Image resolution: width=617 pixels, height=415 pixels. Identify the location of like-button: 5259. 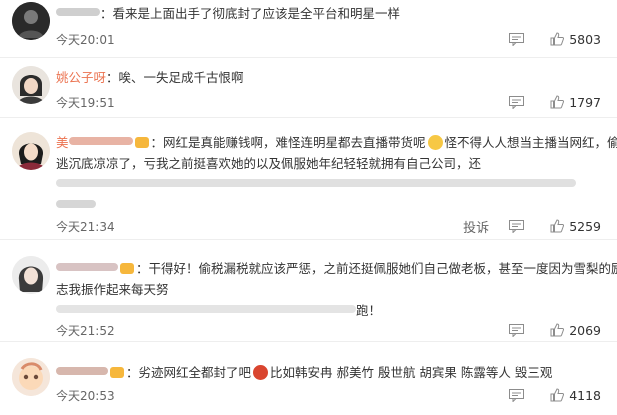
(575, 226).